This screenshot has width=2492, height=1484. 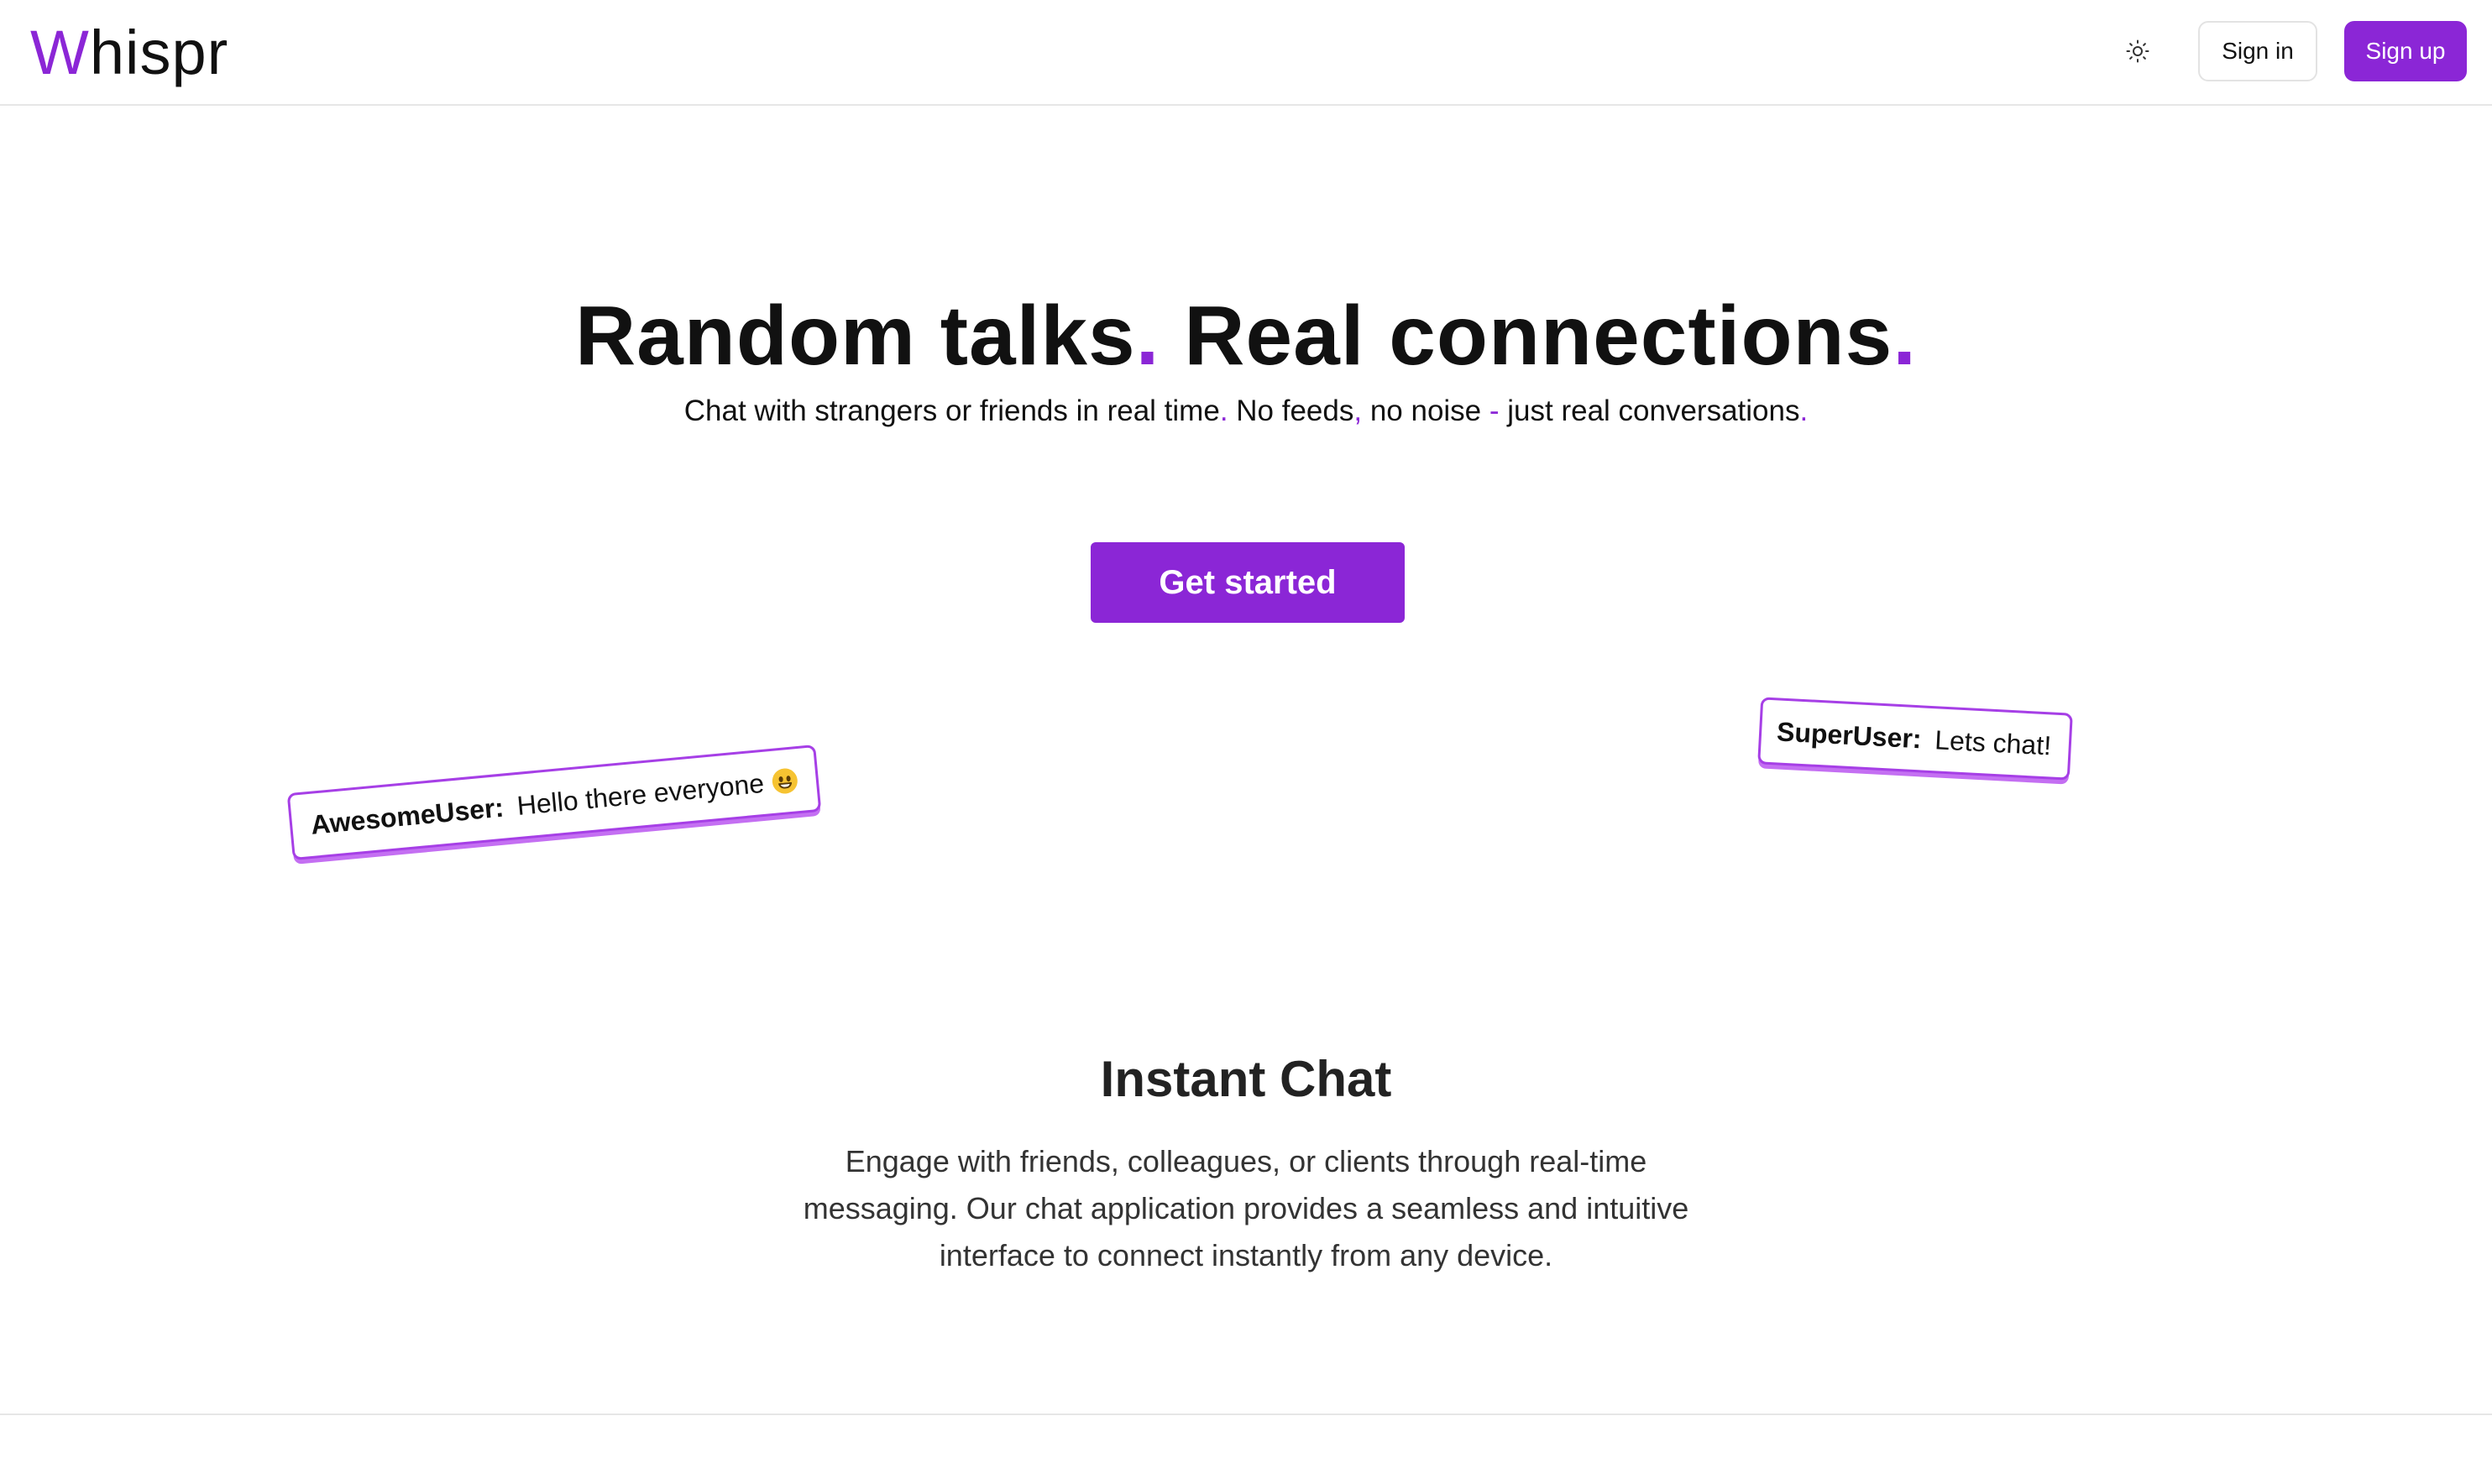 I want to click on get-started-button: Get started, so click(x=1248, y=582).